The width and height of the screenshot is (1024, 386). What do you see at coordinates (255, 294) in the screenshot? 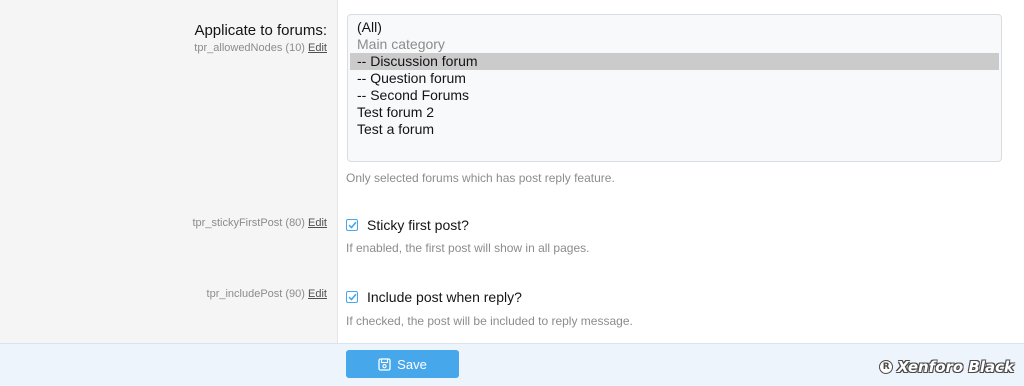
I see `include-option-id-text: tpr_includePost (90)` at bounding box center [255, 294].